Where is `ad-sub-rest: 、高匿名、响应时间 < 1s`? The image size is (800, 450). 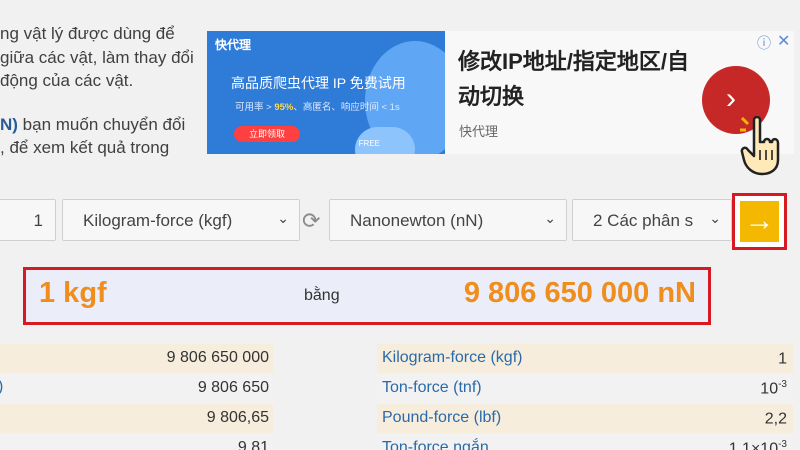
ad-sub-rest: 、高匿名、响应时间 < 1s is located at coordinates (346, 107).